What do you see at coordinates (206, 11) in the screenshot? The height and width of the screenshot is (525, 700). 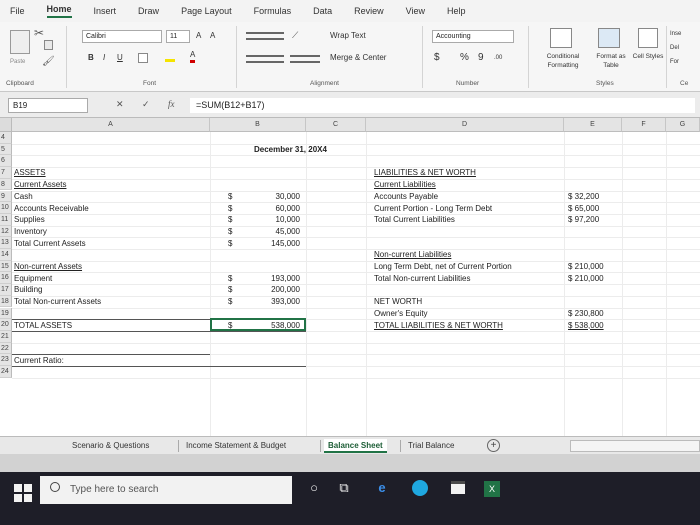 I see `tab-page-layout: Page Layout` at bounding box center [206, 11].